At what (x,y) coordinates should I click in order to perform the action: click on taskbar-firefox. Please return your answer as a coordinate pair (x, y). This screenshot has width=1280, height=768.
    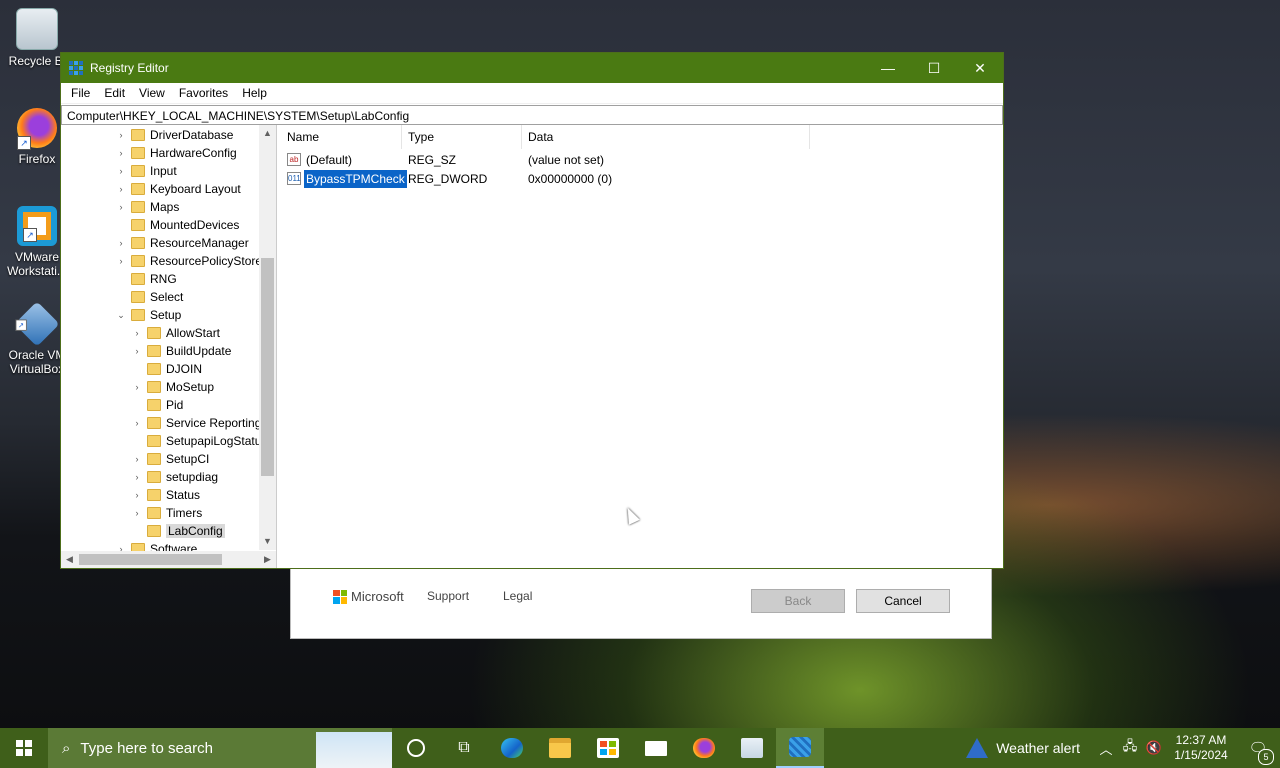
    Looking at the image, I should click on (704, 748).